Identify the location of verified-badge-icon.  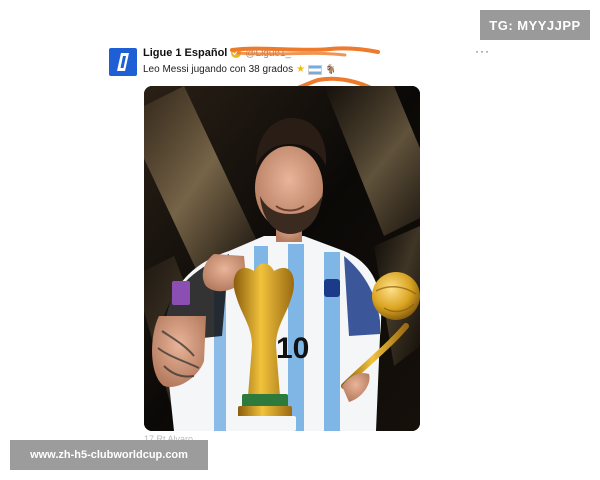
(236, 53).